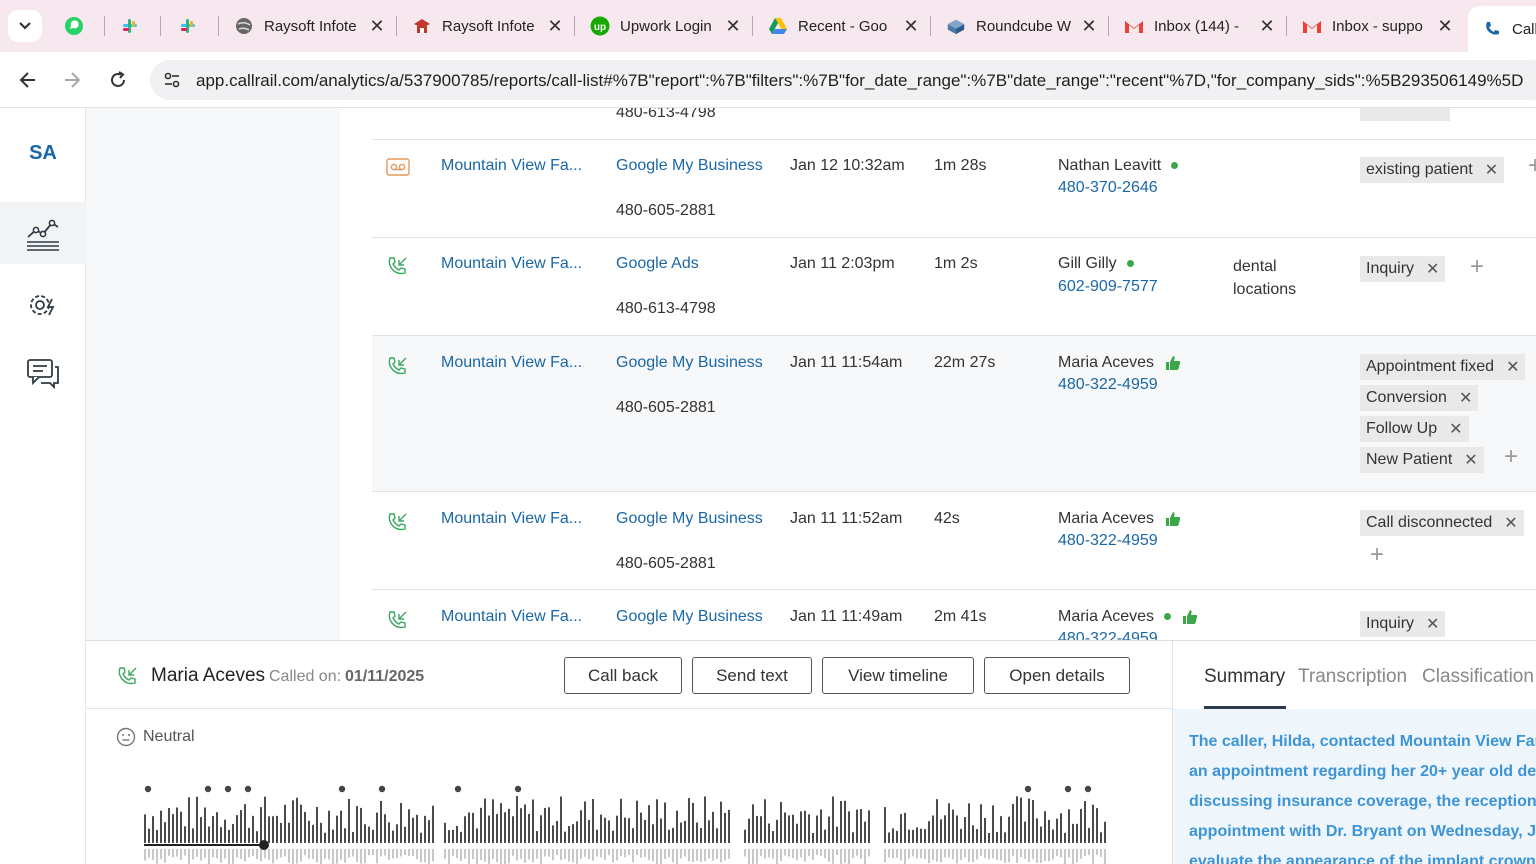 This screenshot has height=864, width=1536. What do you see at coordinates (956, 263) in the screenshot?
I see `call-duration: 1m 2s` at bounding box center [956, 263].